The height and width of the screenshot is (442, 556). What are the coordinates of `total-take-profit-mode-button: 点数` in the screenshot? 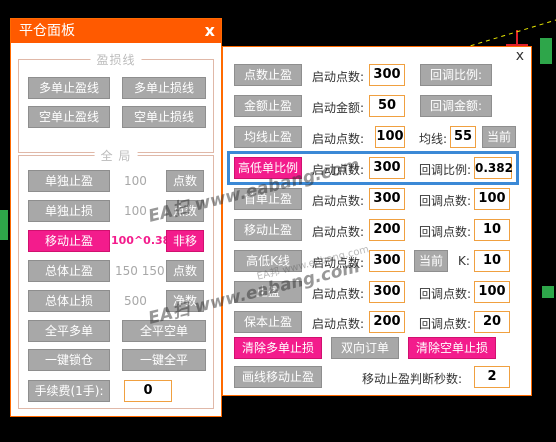 It's located at (185, 271).